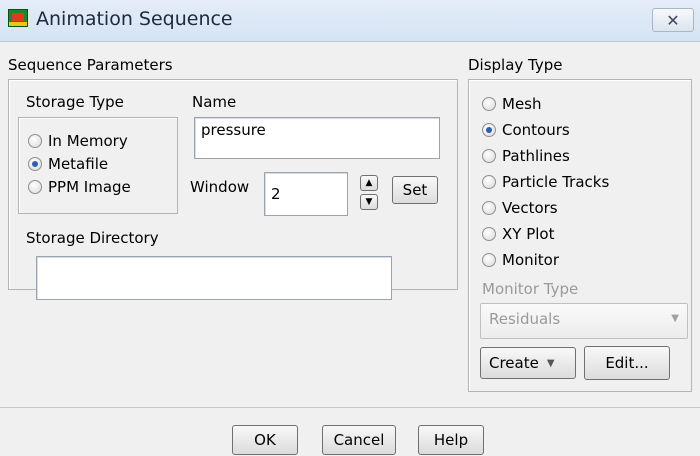 The height and width of the screenshot is (456, 700). Describe the element at coordinates (79, 187) in the screenshot. I see `storage-option-ppm-image: PPM Image` at that location.